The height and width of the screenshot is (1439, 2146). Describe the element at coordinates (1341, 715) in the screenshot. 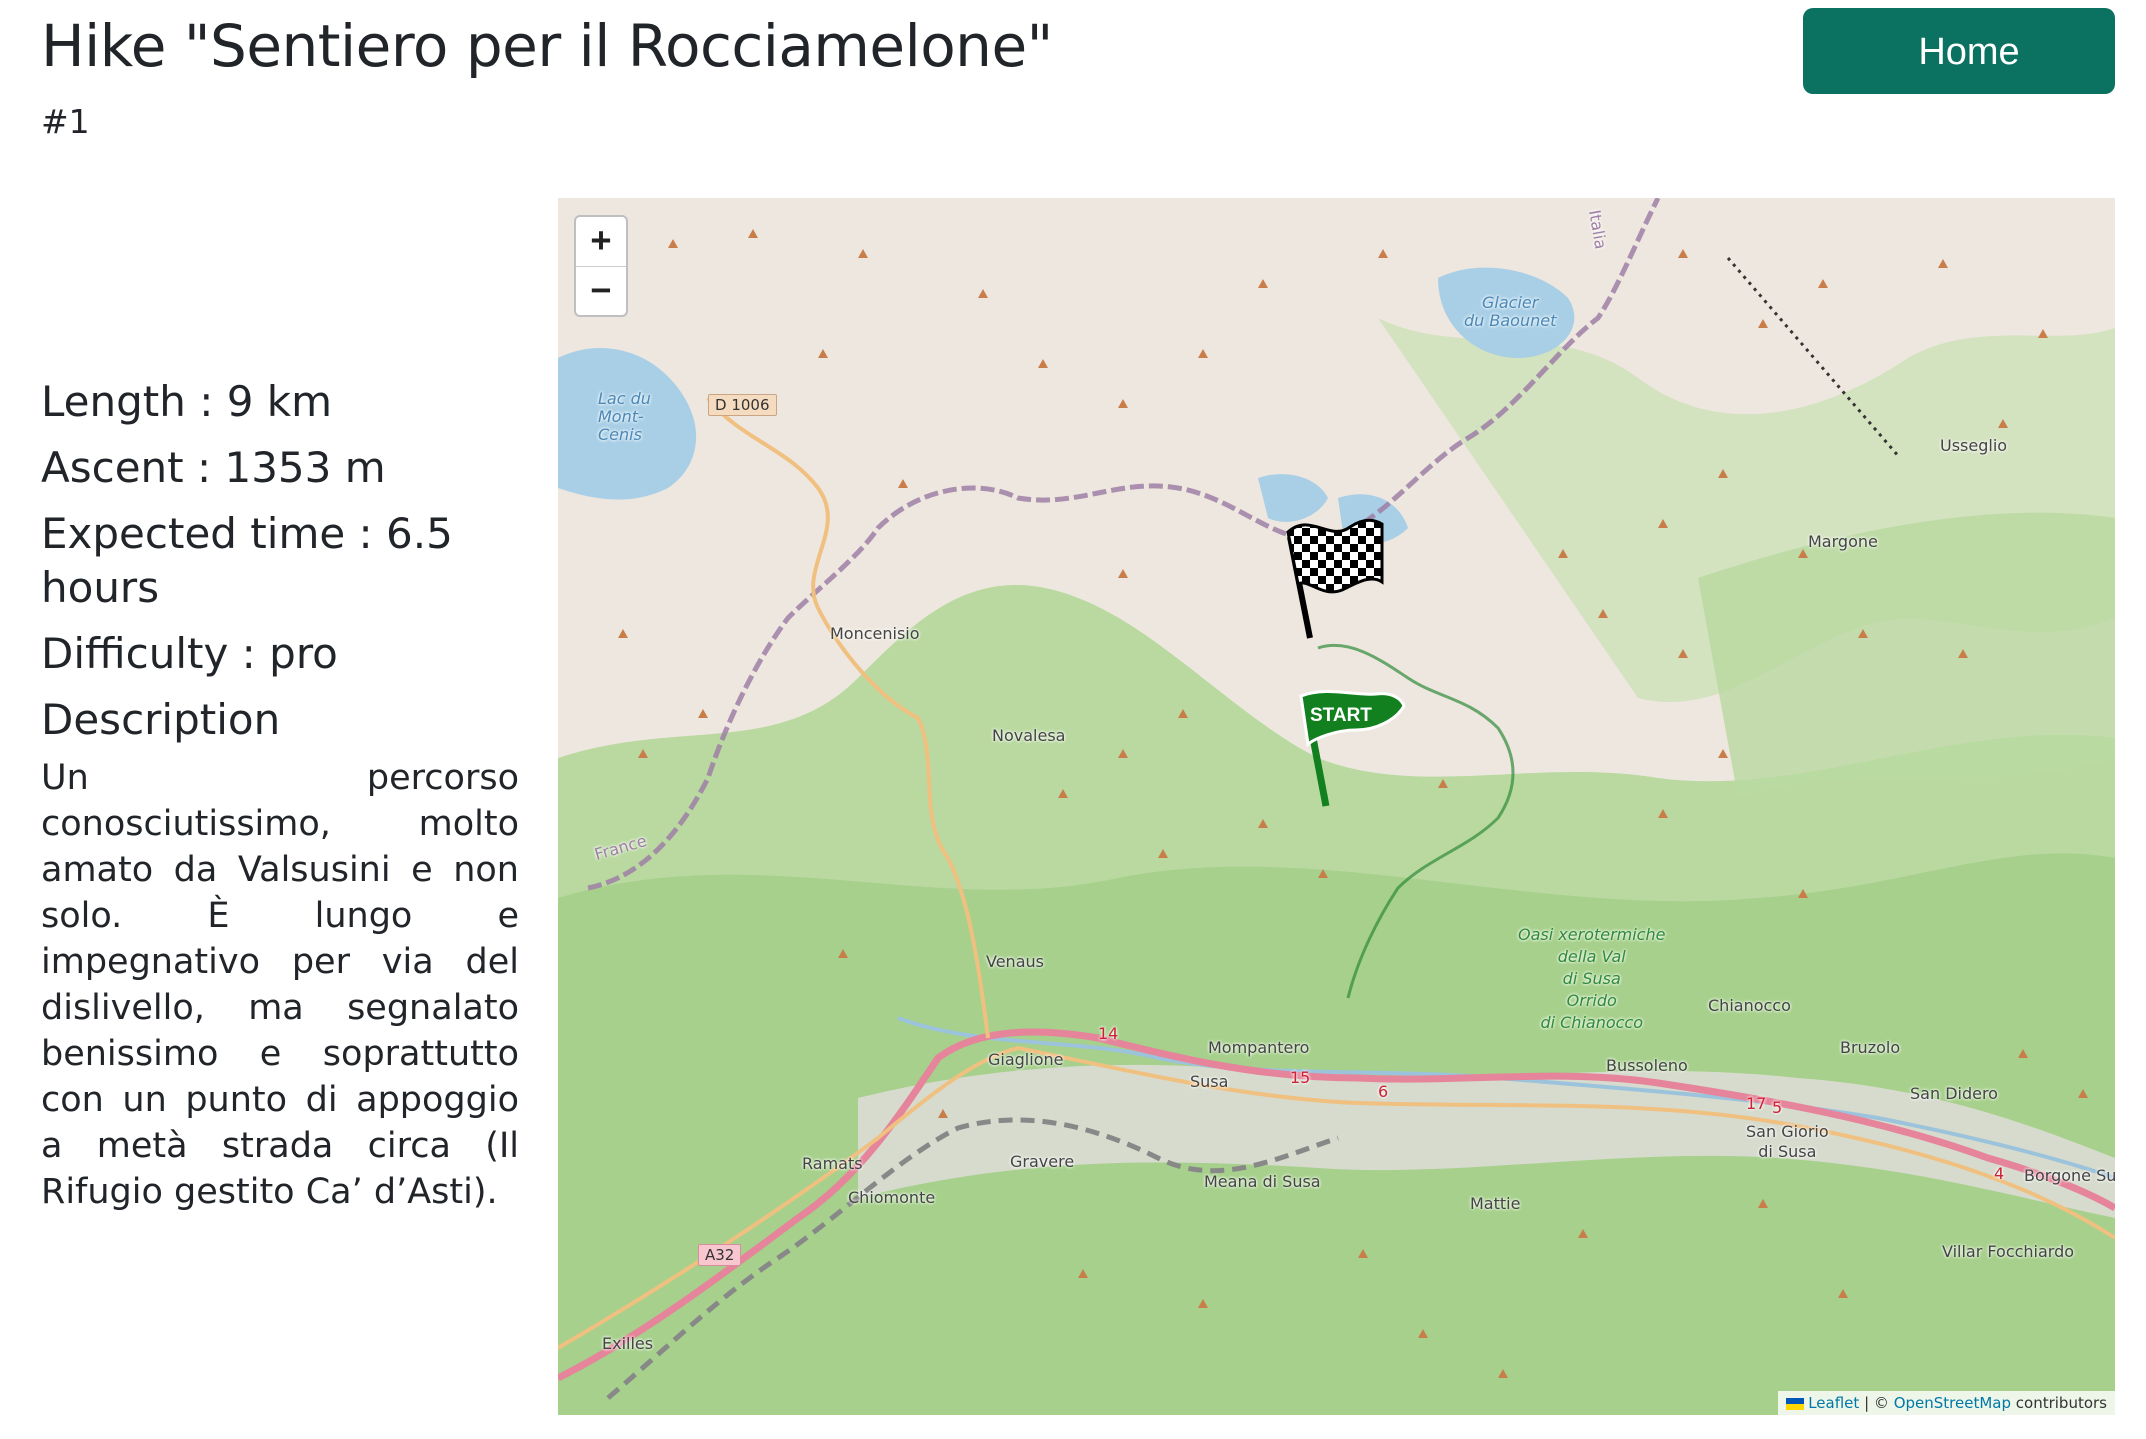

I see `start-marker-label: START` at that location.